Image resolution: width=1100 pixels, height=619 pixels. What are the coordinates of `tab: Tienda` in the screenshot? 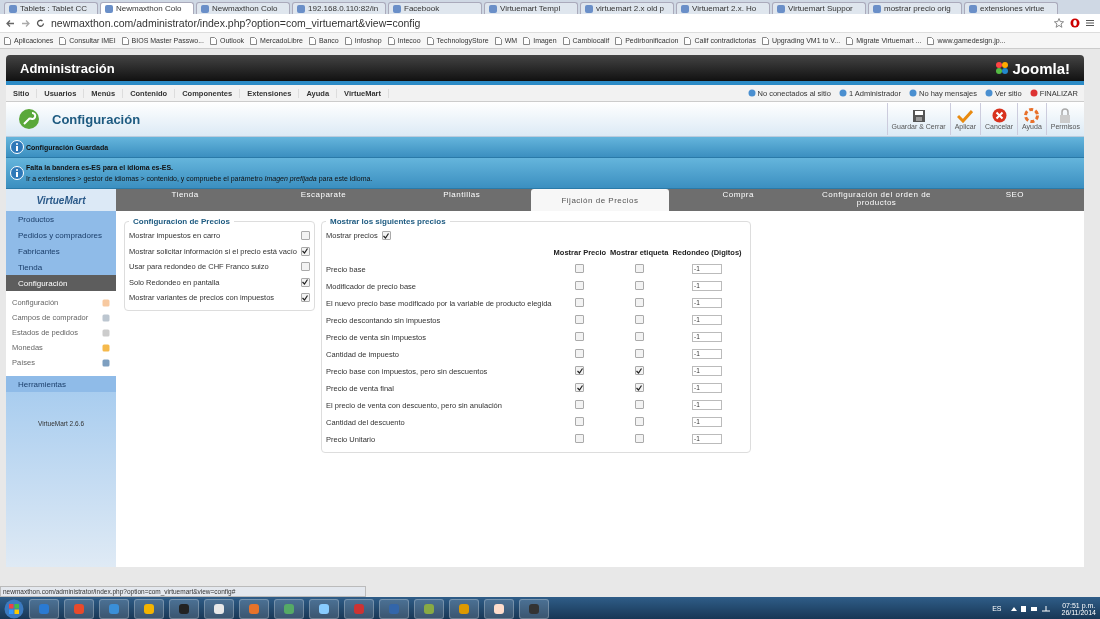 It's located at (185, 194).